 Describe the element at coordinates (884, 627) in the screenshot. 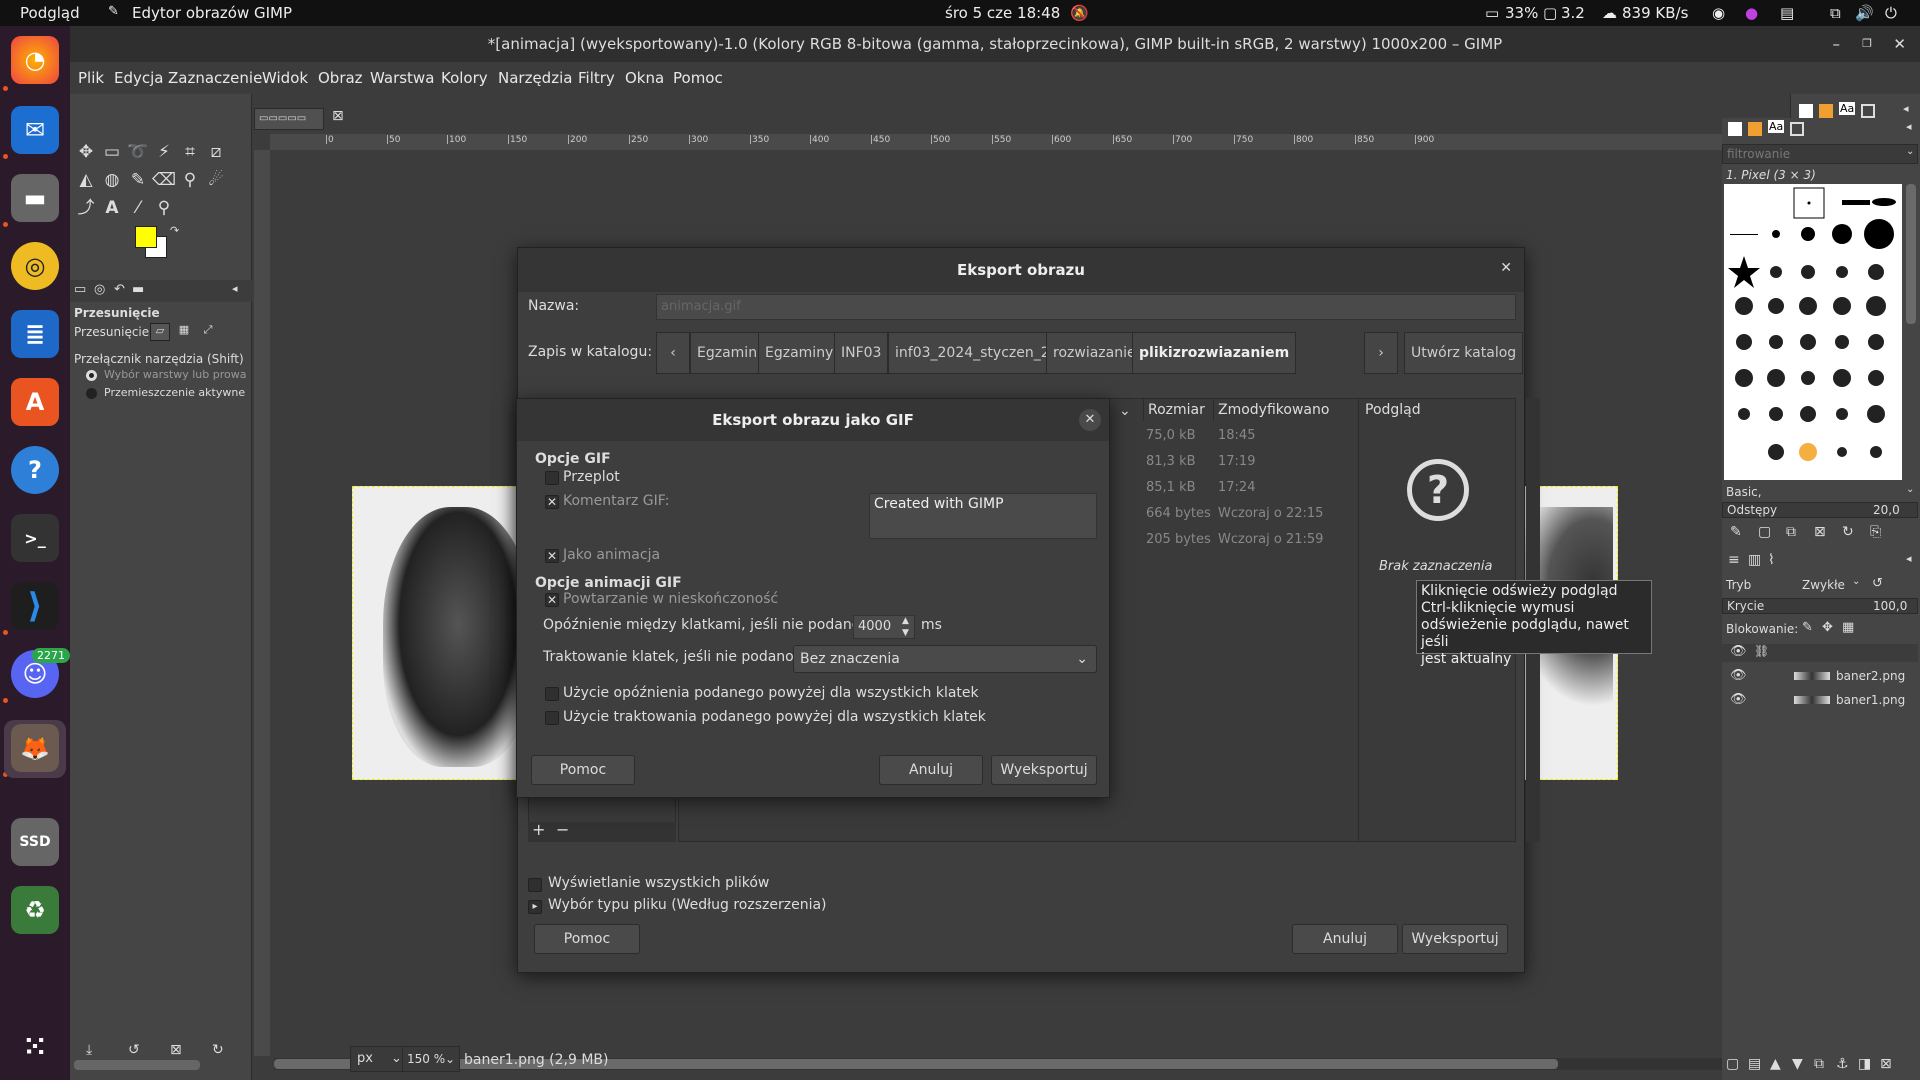

I see `delay-input: 4000 ▲ ▼` at that location.